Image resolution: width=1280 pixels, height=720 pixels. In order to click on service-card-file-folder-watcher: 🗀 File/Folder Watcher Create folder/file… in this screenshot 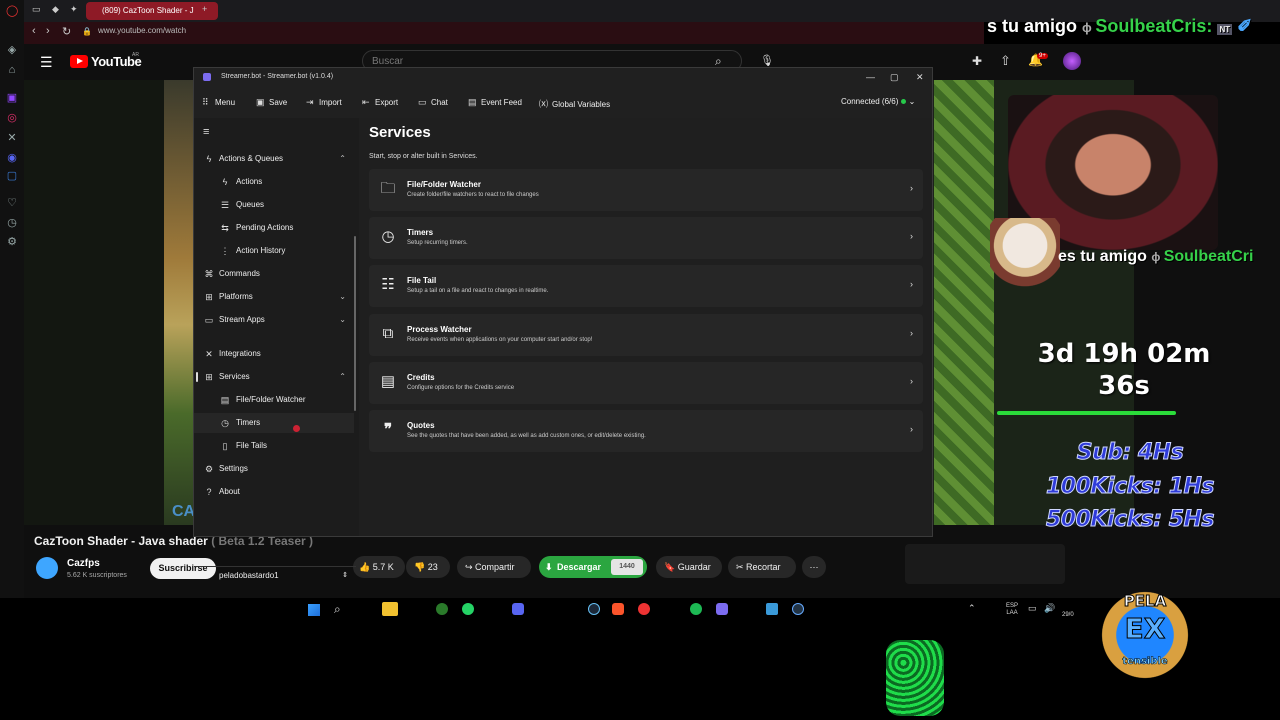, I will do `click(646, 190)`.